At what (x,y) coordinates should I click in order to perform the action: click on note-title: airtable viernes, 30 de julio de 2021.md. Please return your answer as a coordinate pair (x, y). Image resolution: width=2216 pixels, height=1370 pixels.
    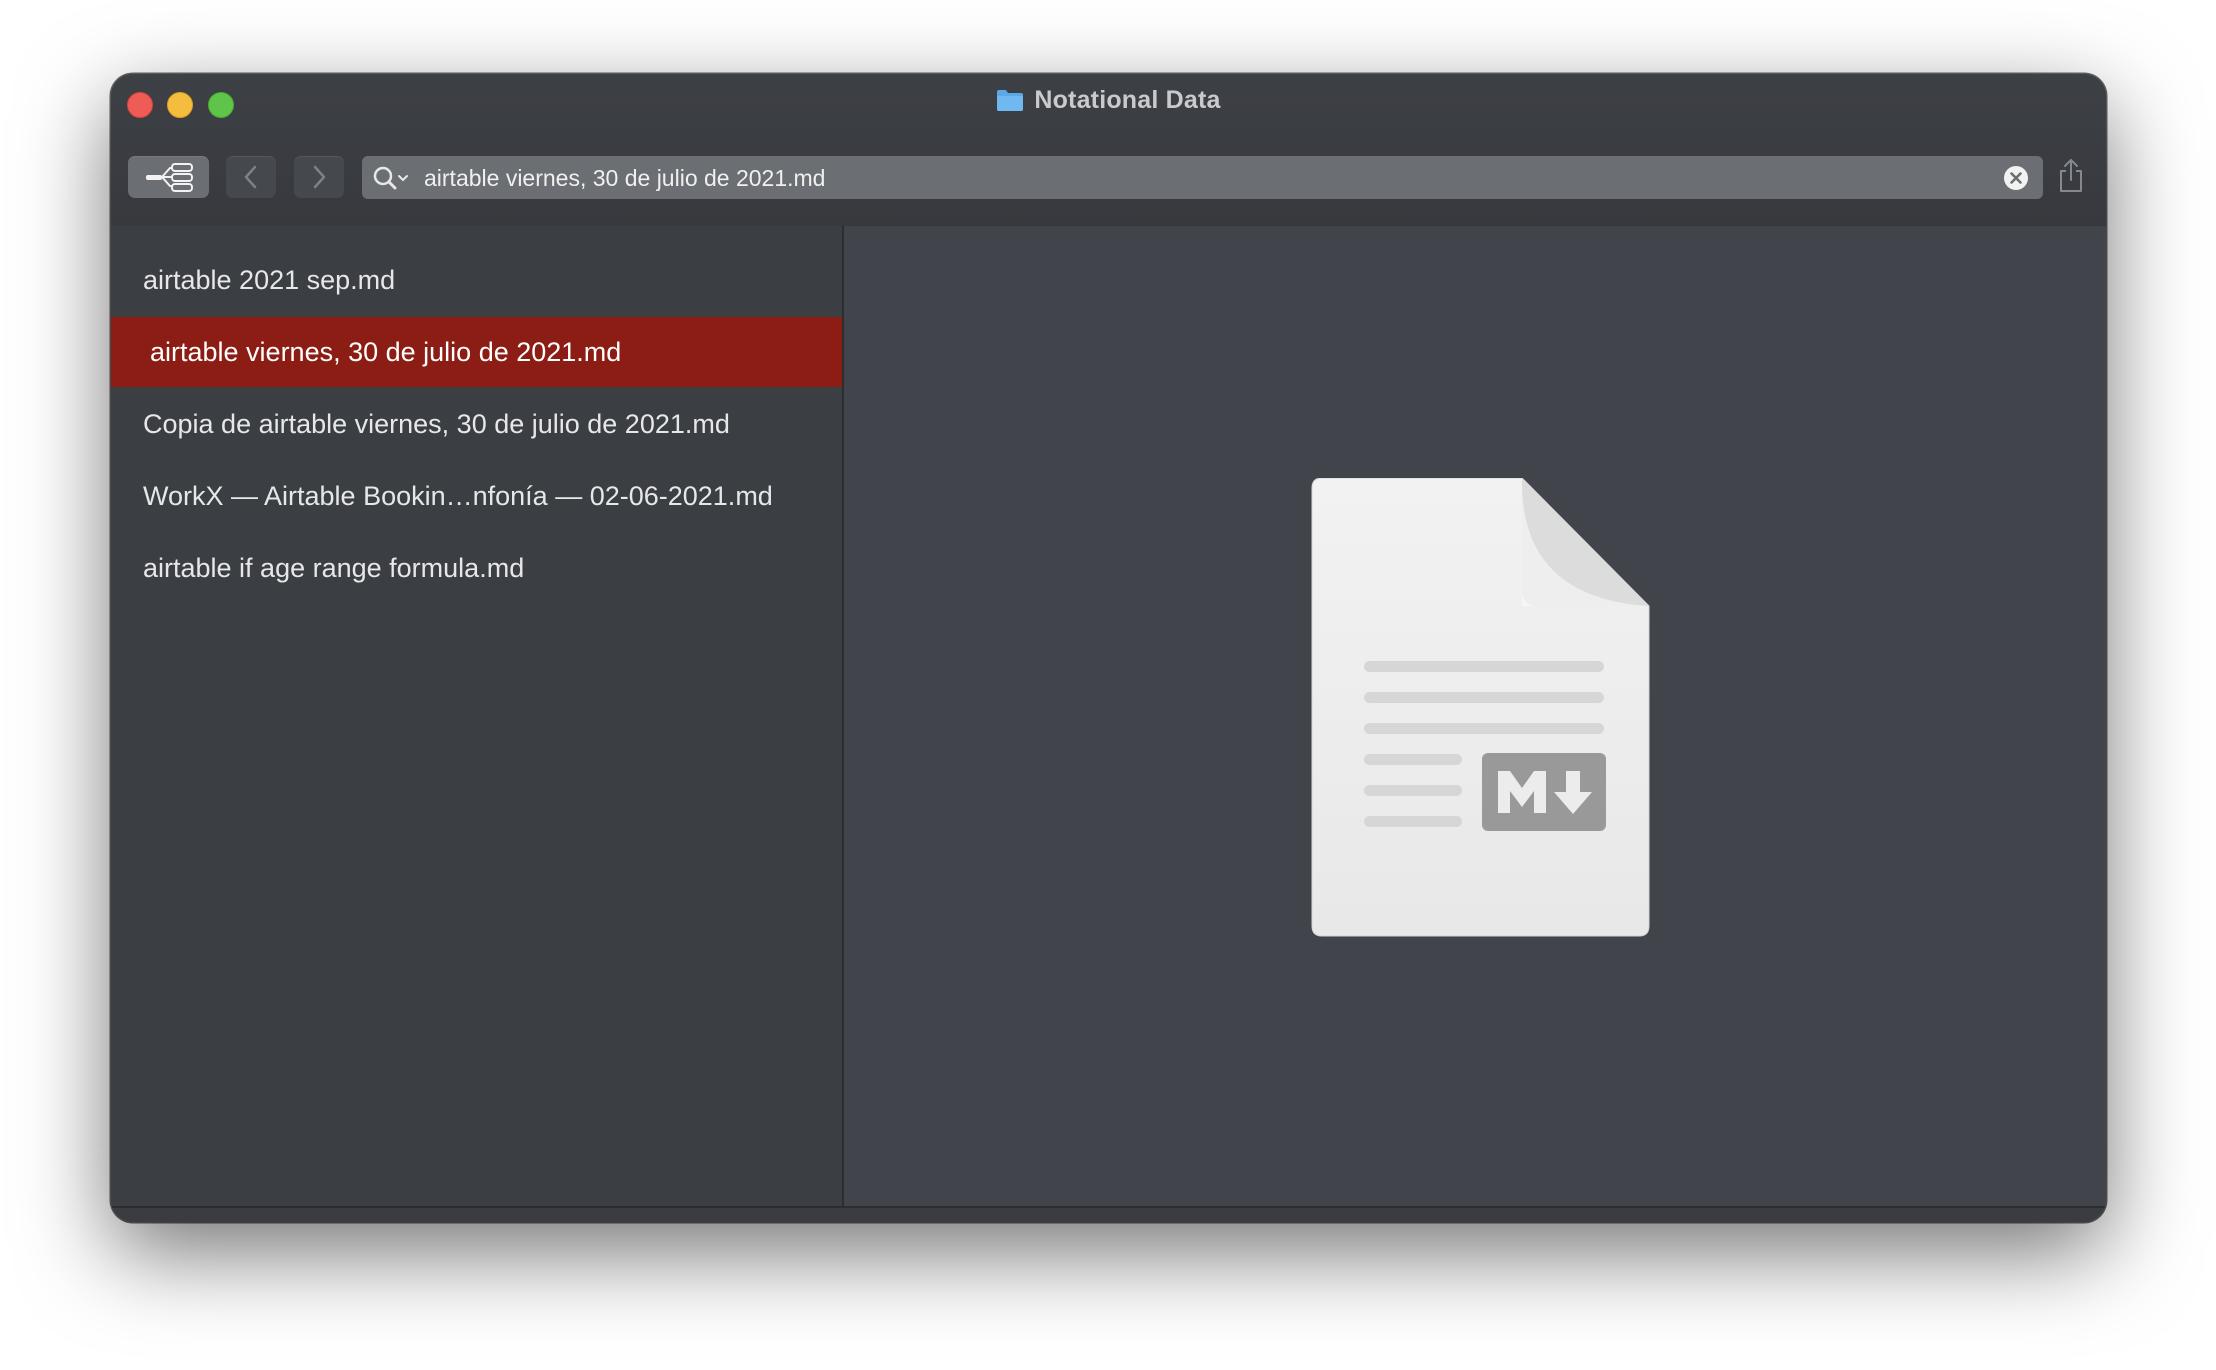
    Looking at the image, I should click on (386, 352).